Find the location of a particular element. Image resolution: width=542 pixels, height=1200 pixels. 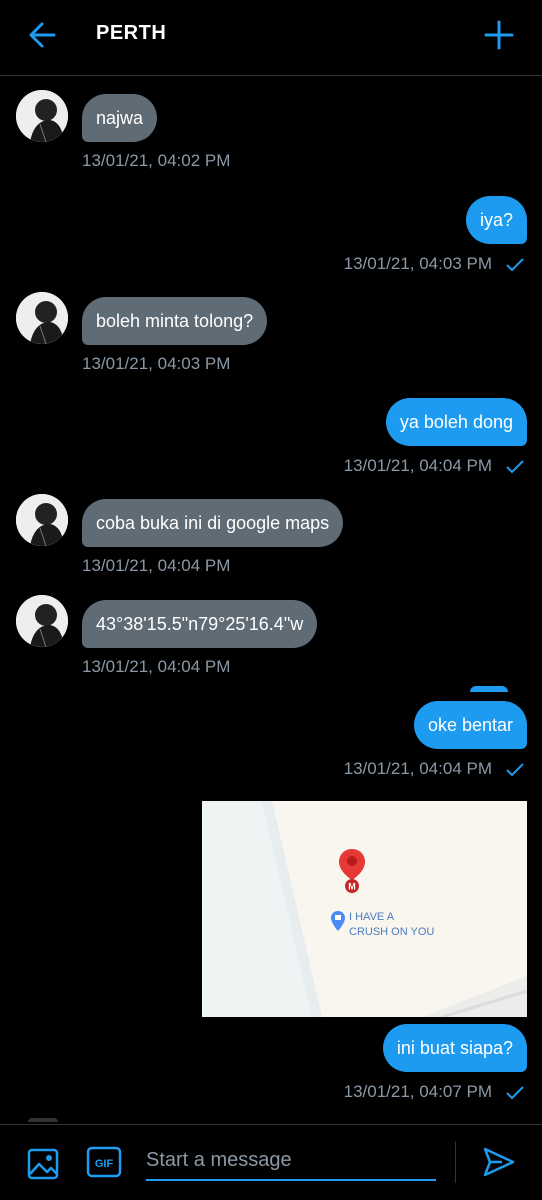

arrow-left-icon is located at coordinates (42, 35).